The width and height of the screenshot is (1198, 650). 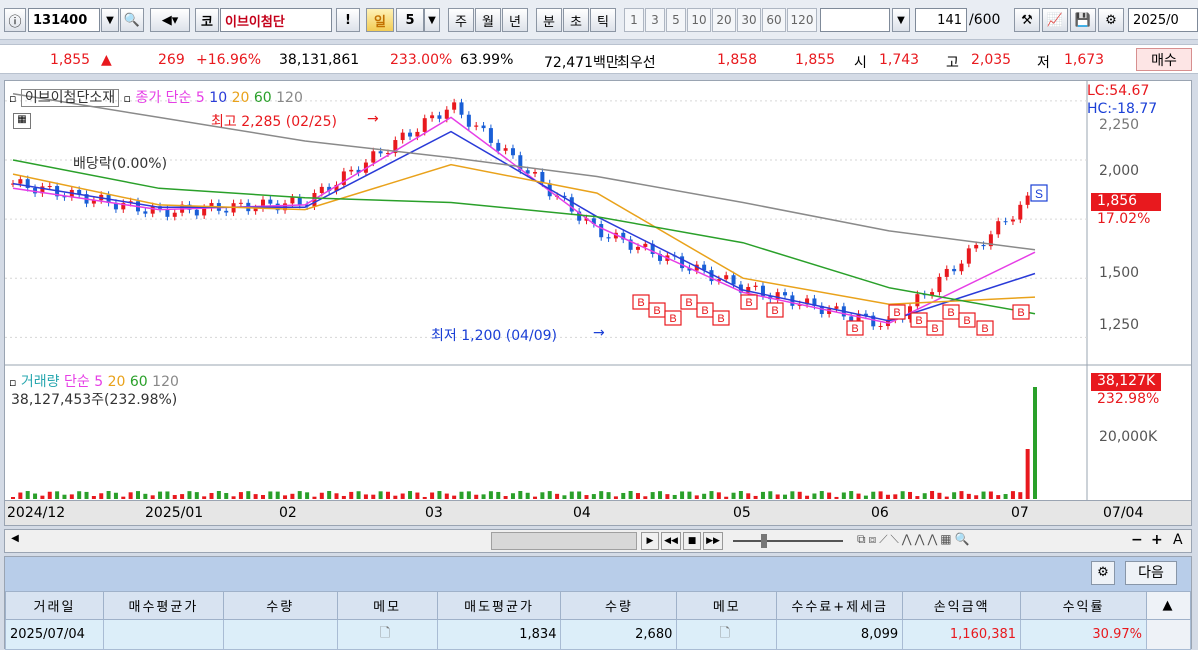 What do you see at coordinates (634, 20) in the screenshot?
I see `interval-1: 1` at bounding box center [634, 20].